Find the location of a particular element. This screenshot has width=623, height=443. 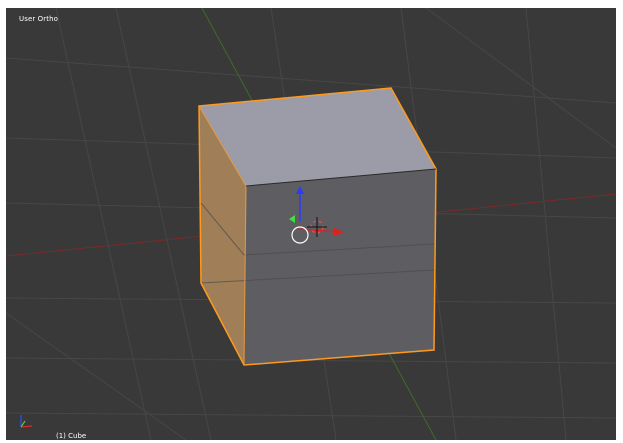

cube-front-face is located at coordinates (340, 267).